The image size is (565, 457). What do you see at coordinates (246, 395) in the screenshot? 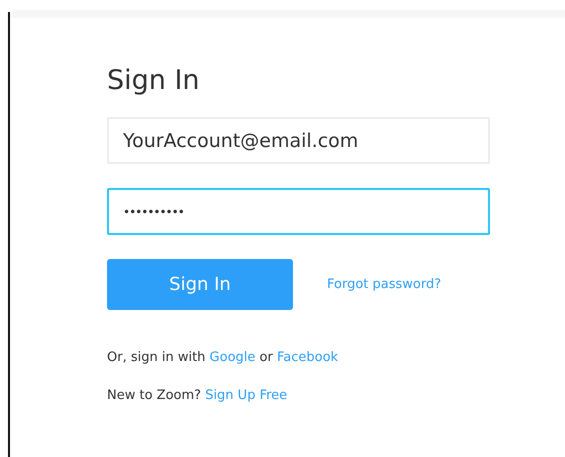
I see `text-link: Sign Up Free` at bounding box center [246, 395].